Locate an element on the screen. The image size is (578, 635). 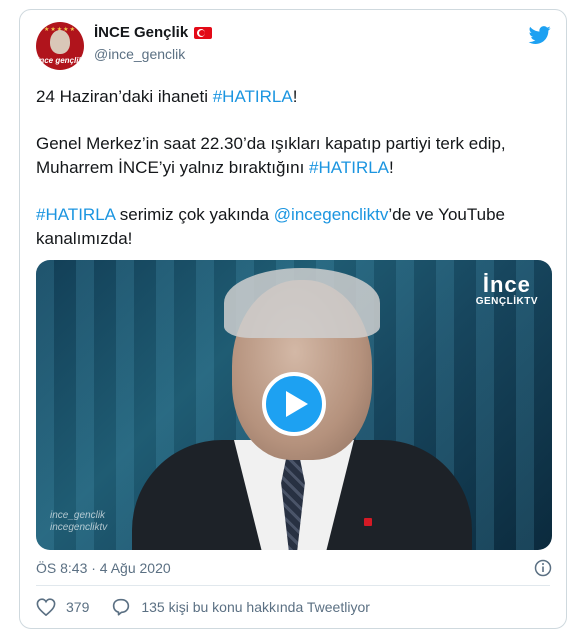
lapel-pin is located at coordinates (368, 522).